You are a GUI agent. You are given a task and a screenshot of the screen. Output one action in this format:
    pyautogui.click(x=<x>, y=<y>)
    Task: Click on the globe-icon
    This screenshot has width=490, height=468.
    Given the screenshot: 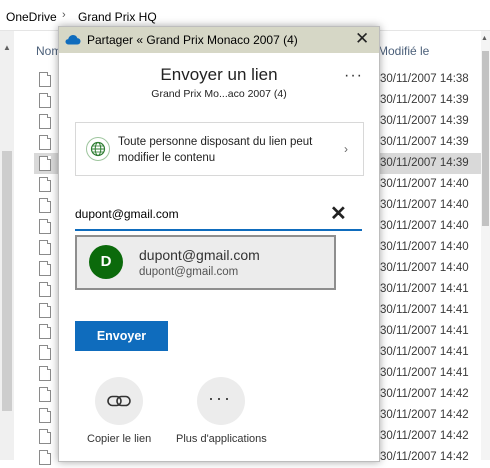 What is the action you would take?
    pyautogui.click(x=98, y=149)
    